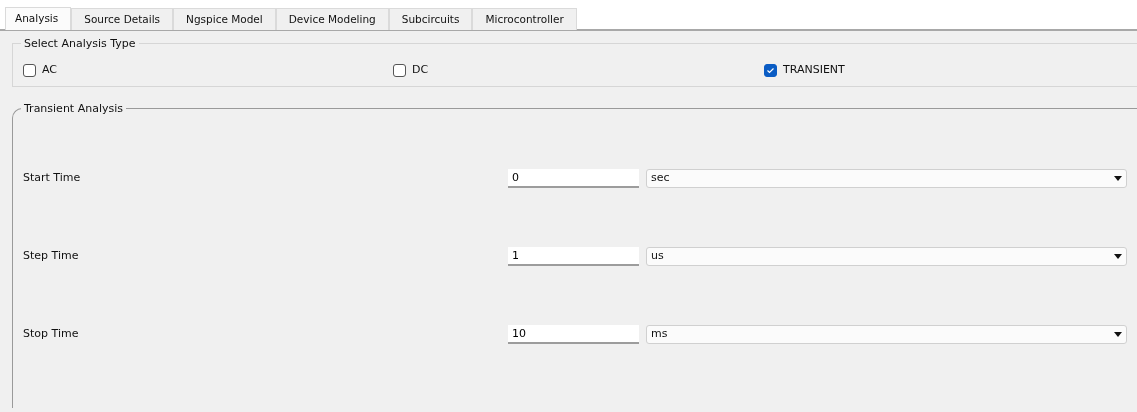  What do you see at coordinates (886, 178) in the screenshot?
I see `unit-dropdown: sec` at bounding box center [886, 178].